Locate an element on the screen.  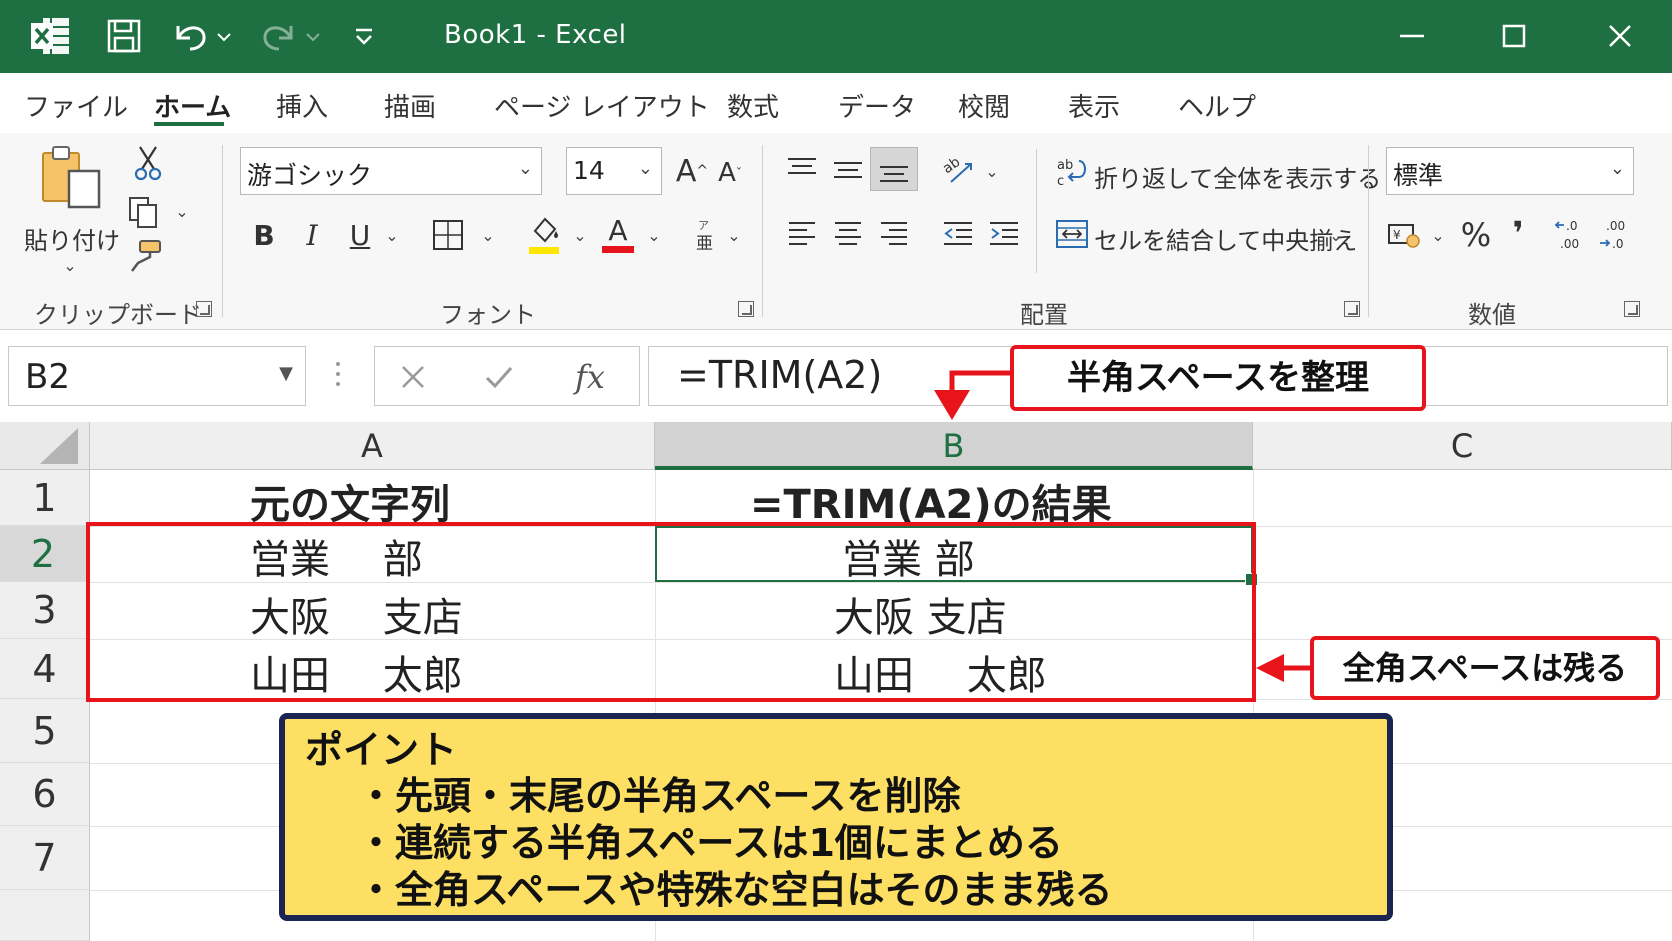
callout-half-width-space: 半角スペースを整理 is located at coordinates (1218, 378).